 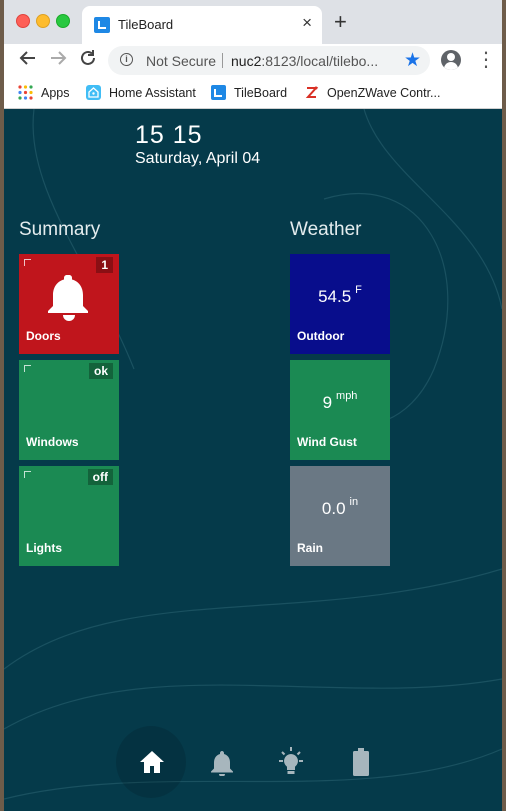 What do you see at coordinates (311, 92) in the screenshot?
I see `openzwave-icon` at bounding box center [311, 92].